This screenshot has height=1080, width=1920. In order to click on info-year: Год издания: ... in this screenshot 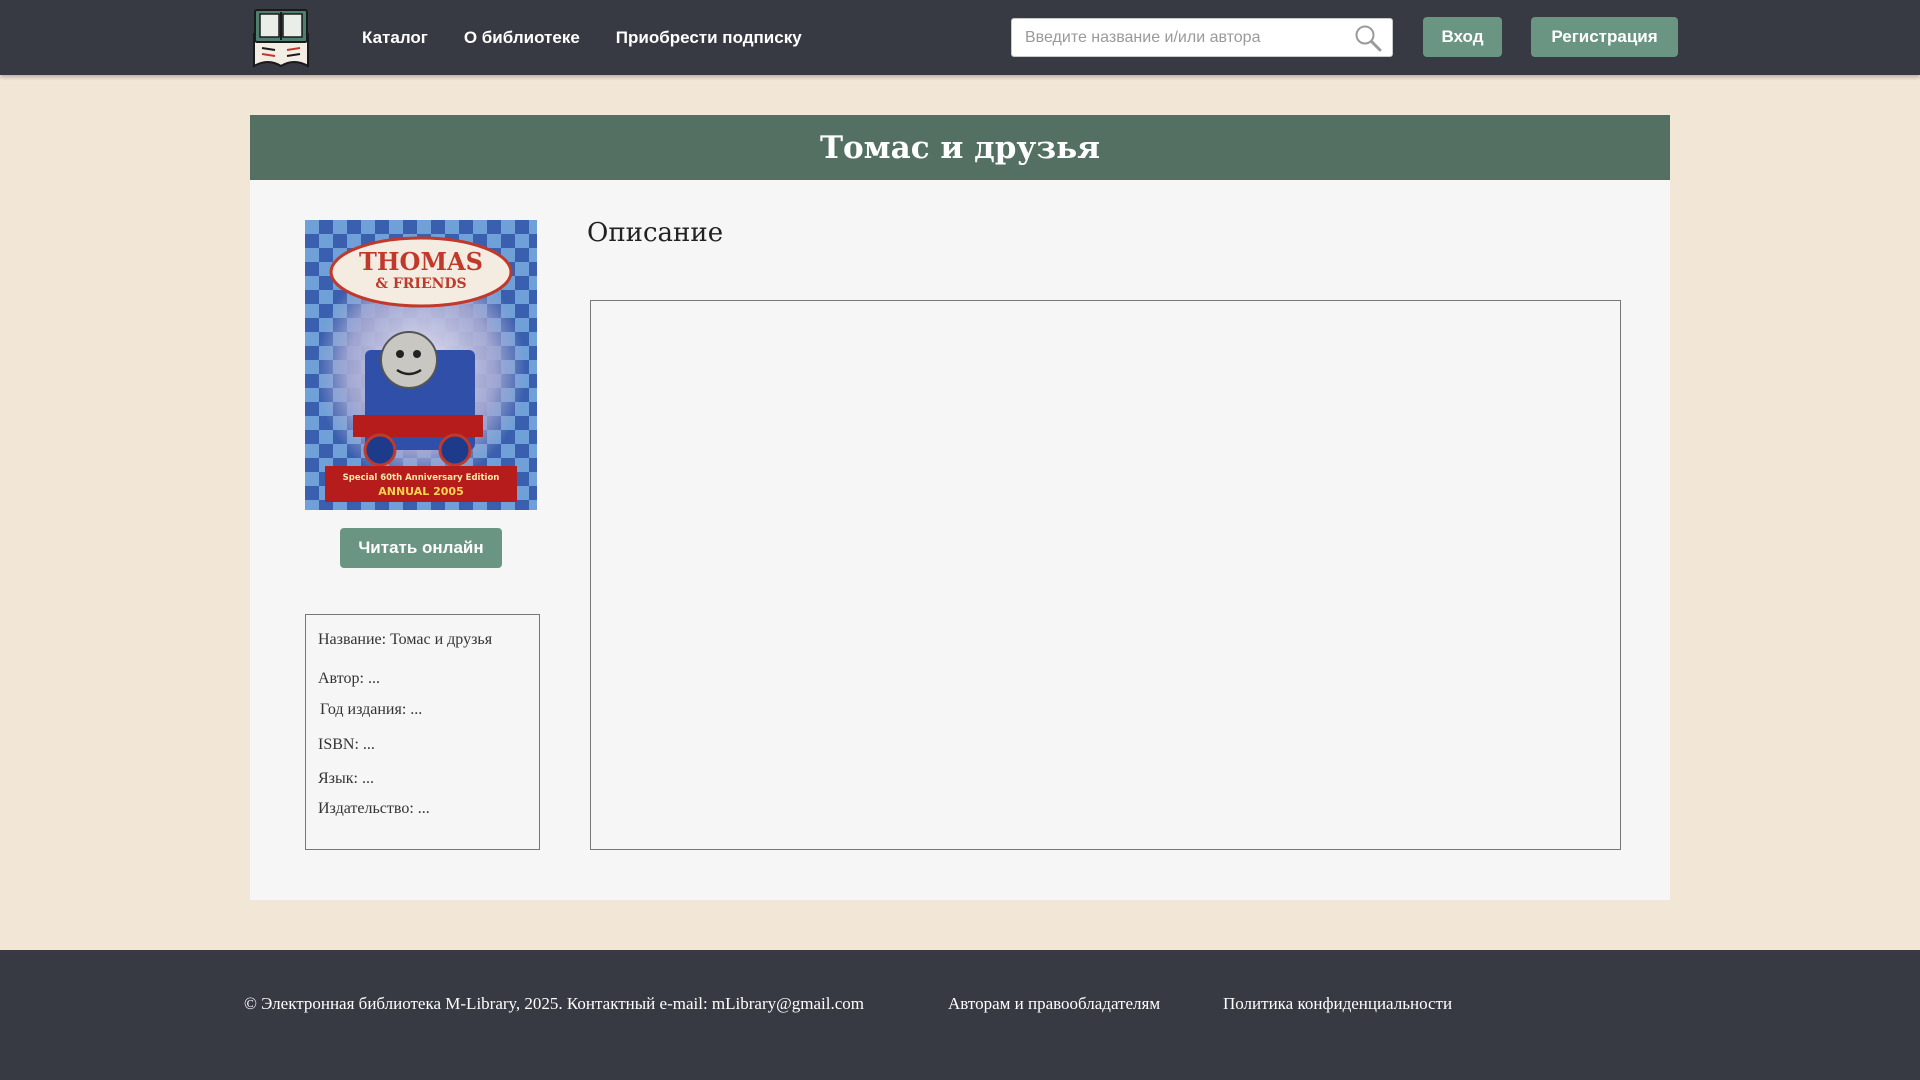, I will do `click(371, 709)`.